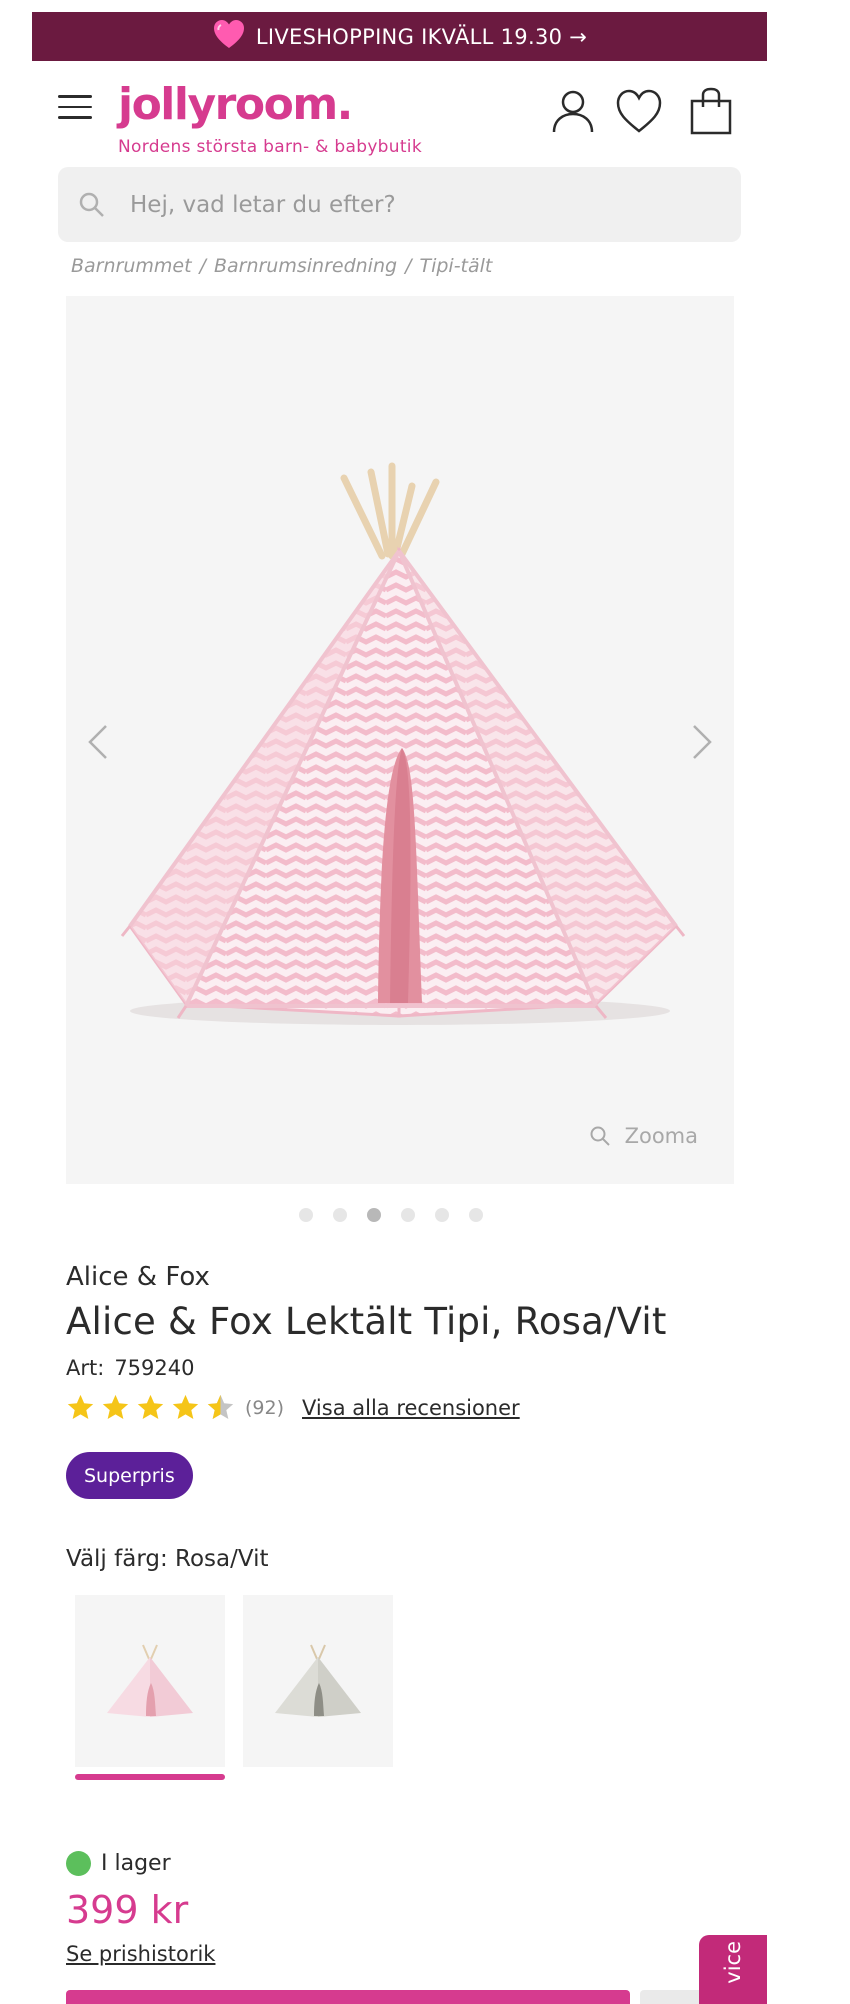  Describe the element at coordinates (127, 1910) in the screenshot. I see `product-price: 399 kr` at that location.